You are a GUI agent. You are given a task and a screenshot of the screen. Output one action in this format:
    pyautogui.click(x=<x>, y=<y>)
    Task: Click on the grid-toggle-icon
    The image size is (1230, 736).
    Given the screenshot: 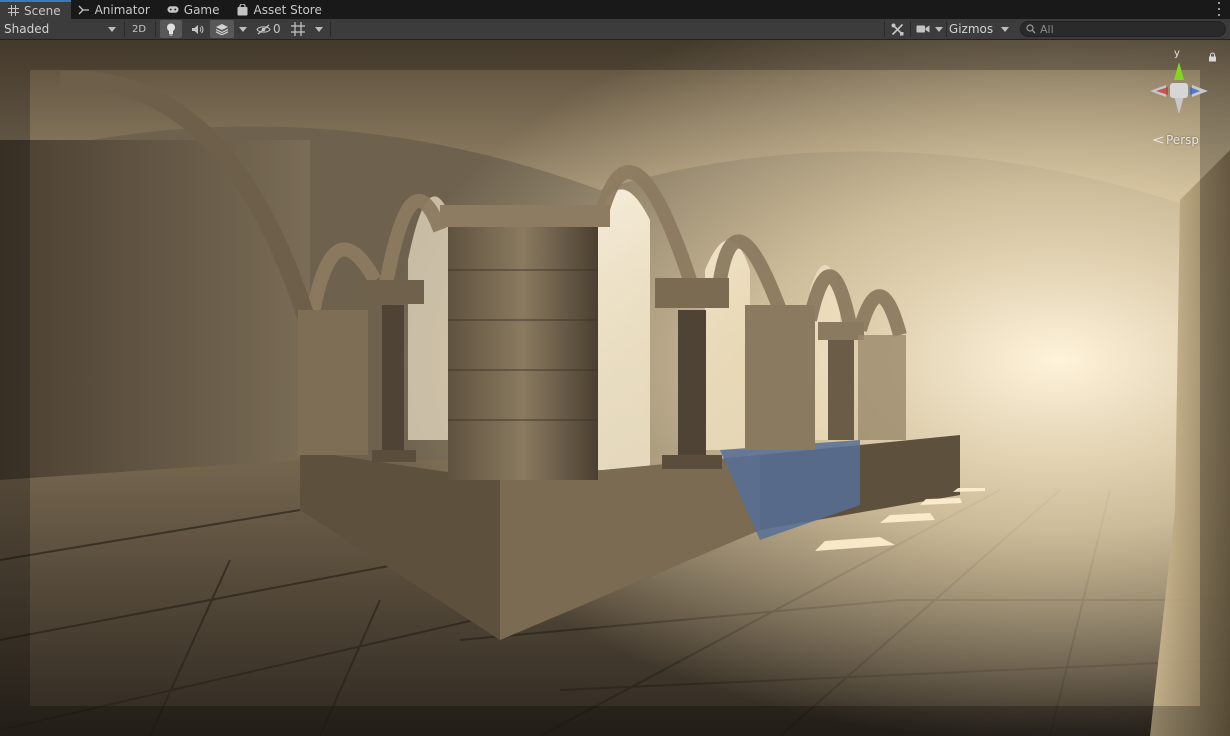 What is the action you would take?
    pyautogui.click(x=298, y=29)
    